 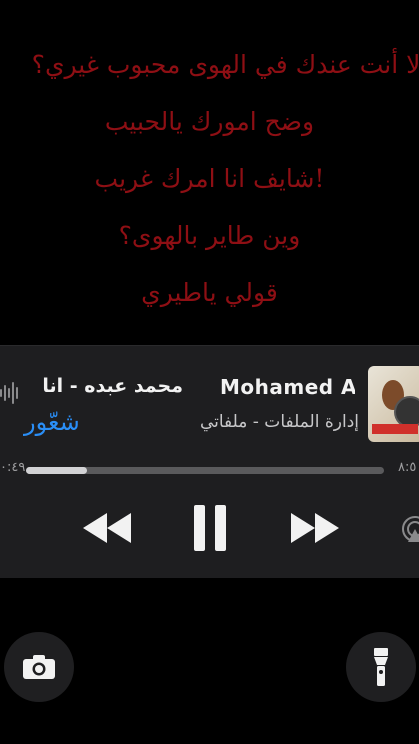 I want to click on fast-forward-icon, so click(x=315, y=528).